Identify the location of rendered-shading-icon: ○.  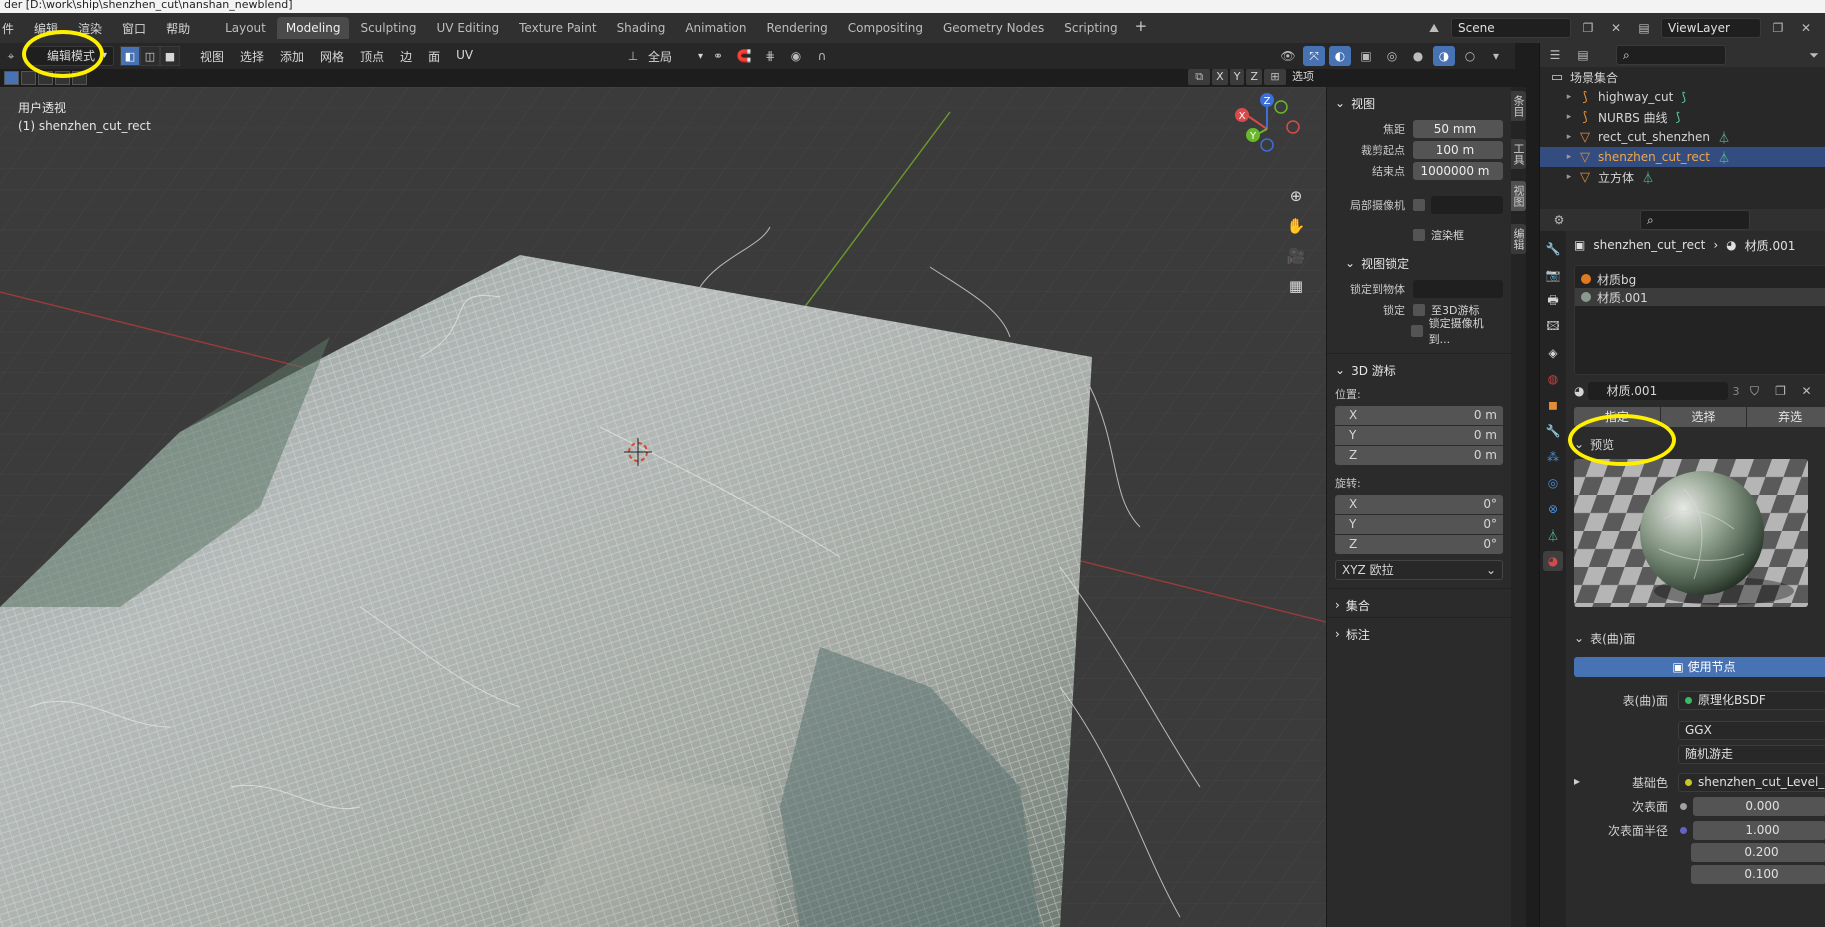
(1470, 56).